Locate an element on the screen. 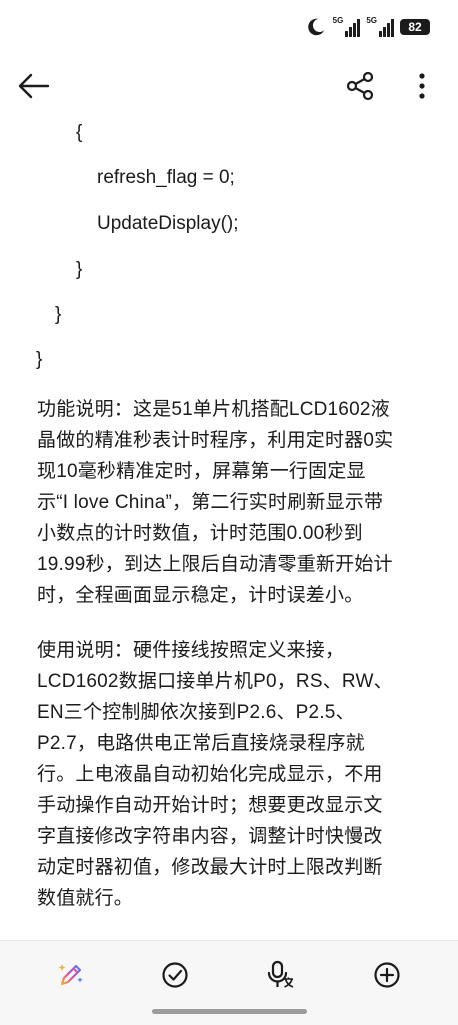  magic-pen-icon is located at coordinates (70, 975).